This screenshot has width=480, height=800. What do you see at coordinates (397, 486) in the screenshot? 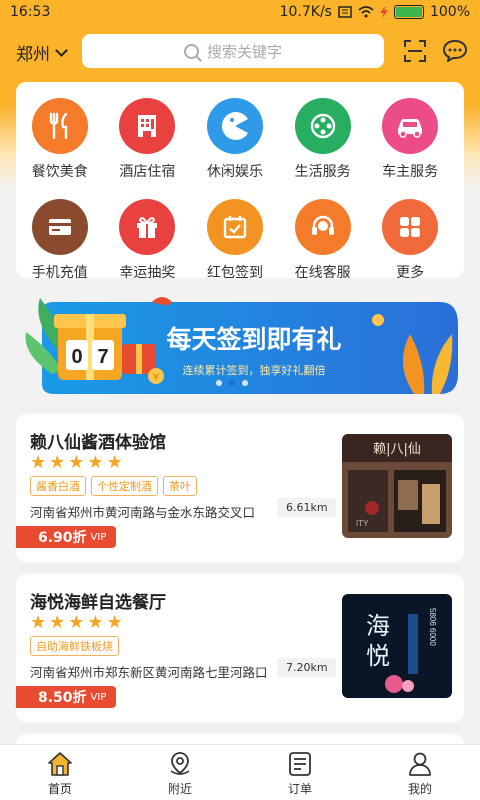
I see `shop-photo: 赖|八|仙 ITY` at bounding box center [397, 486].